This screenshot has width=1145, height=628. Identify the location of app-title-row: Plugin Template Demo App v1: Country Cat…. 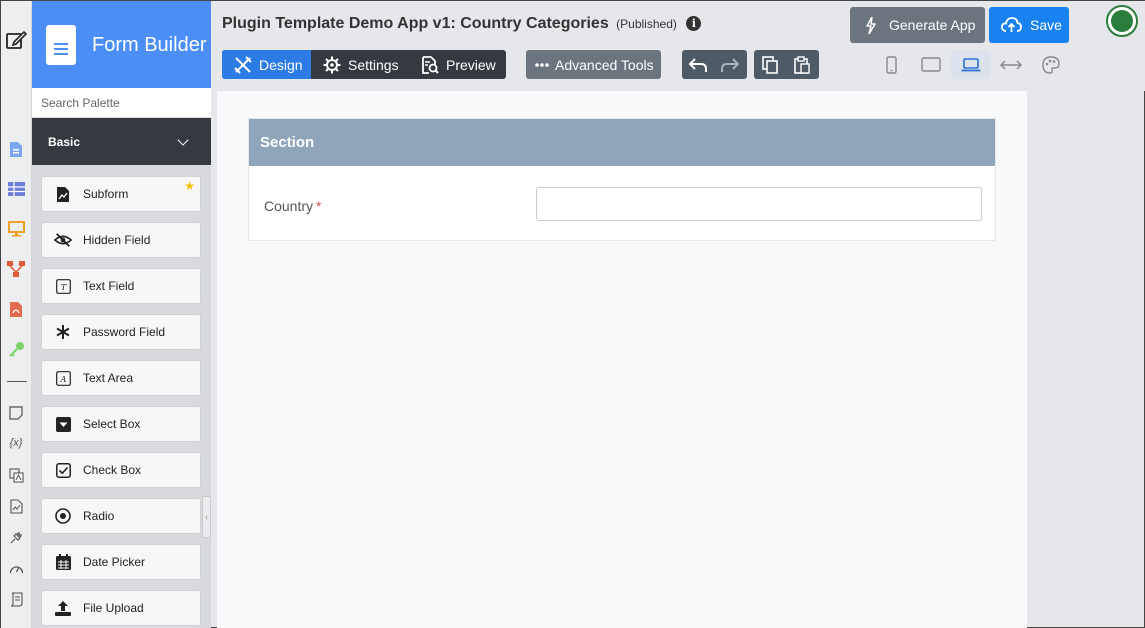
(462, 24).